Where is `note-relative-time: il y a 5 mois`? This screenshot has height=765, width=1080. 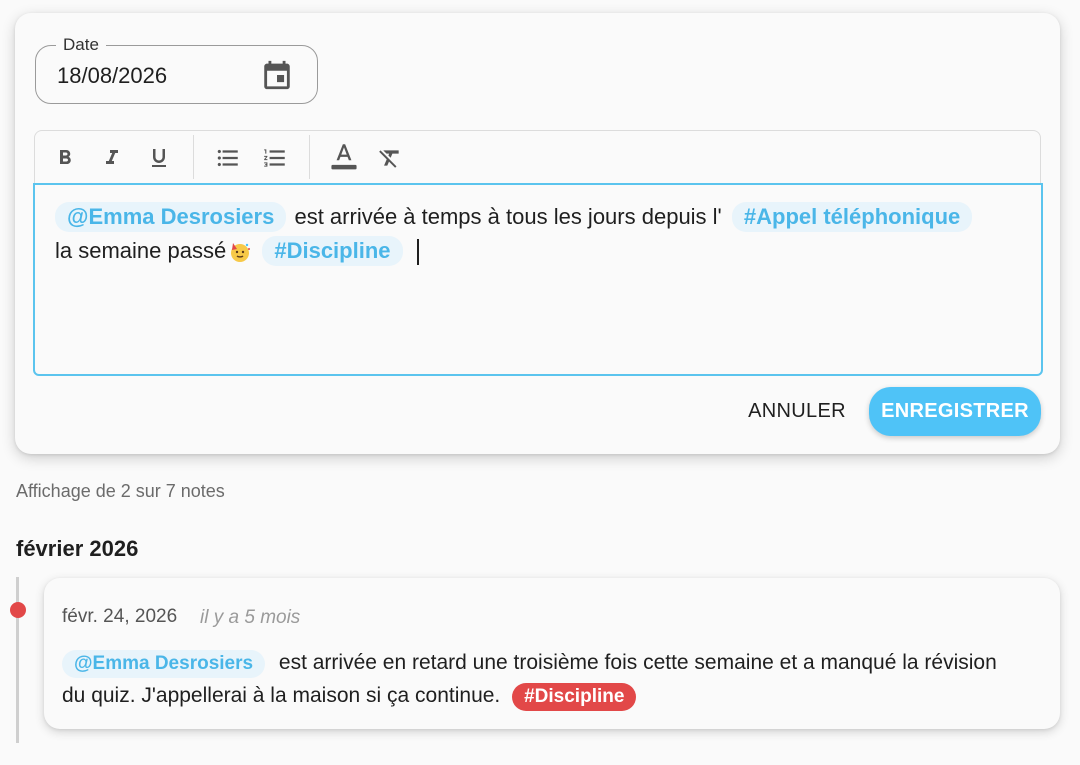 note-relative-time: il y a 5 mois is located at coordinates (250, 617).